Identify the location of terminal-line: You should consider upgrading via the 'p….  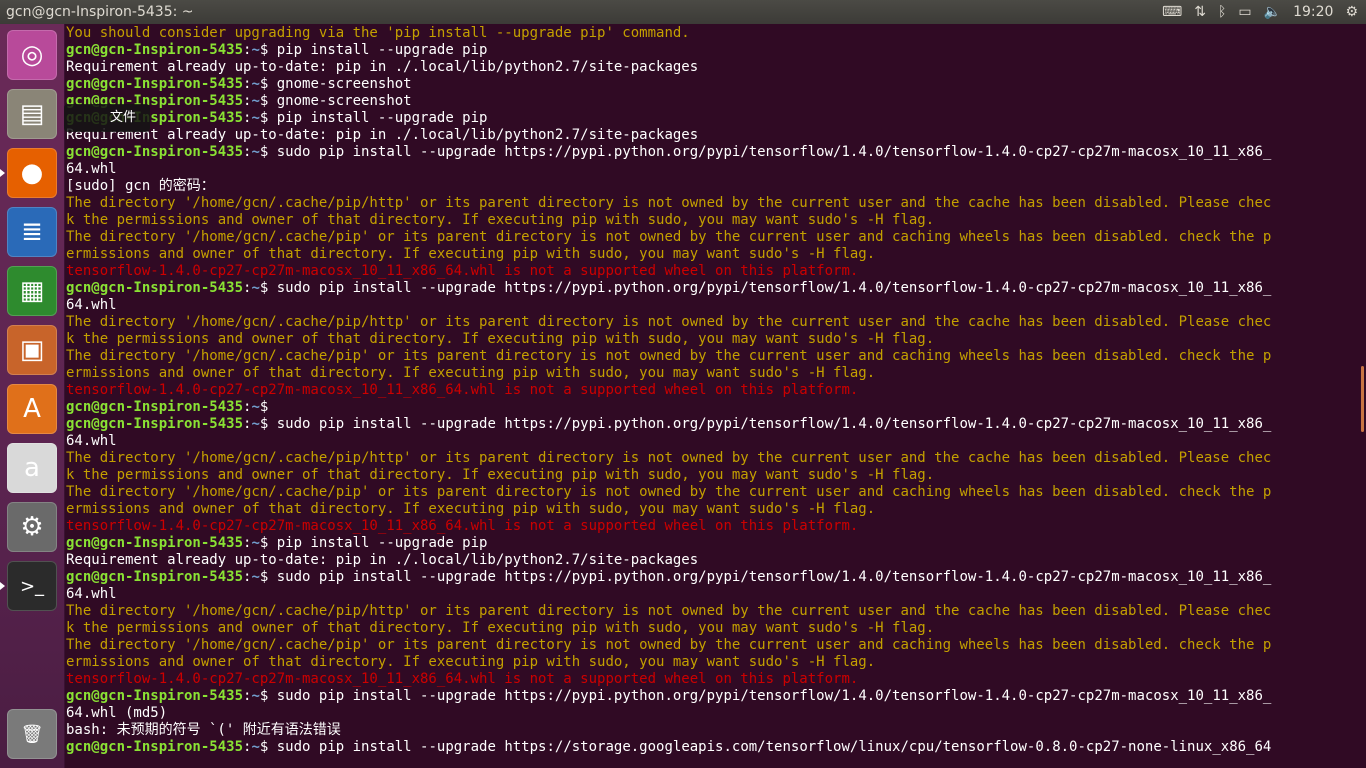
(711, 33).